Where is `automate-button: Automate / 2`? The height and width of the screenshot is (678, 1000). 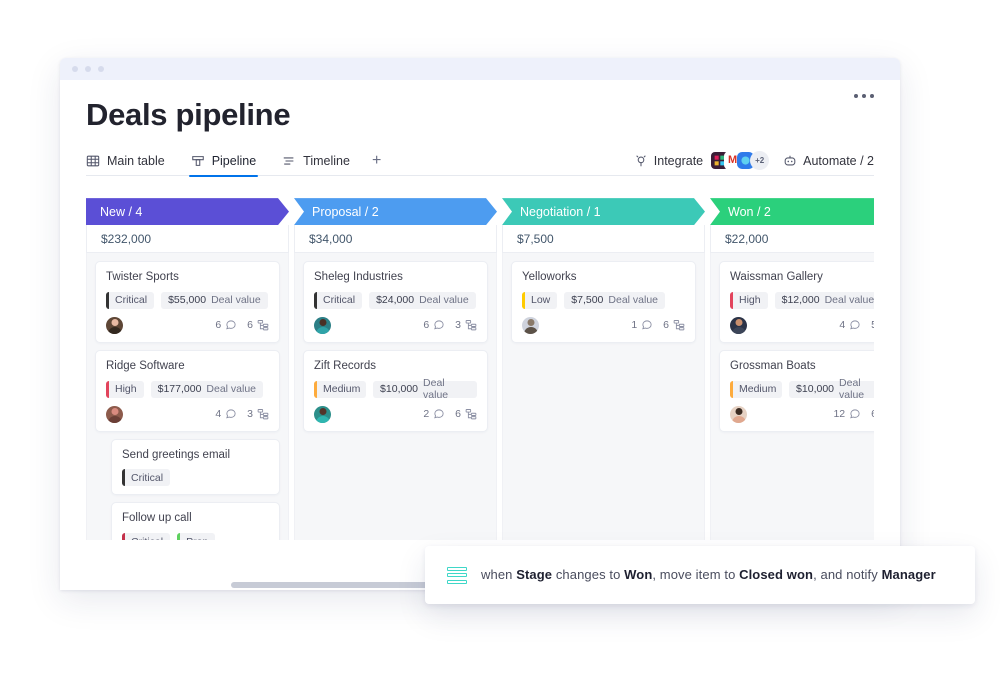 automate-button: Automate / 2 is located at coordinates (828, 161).